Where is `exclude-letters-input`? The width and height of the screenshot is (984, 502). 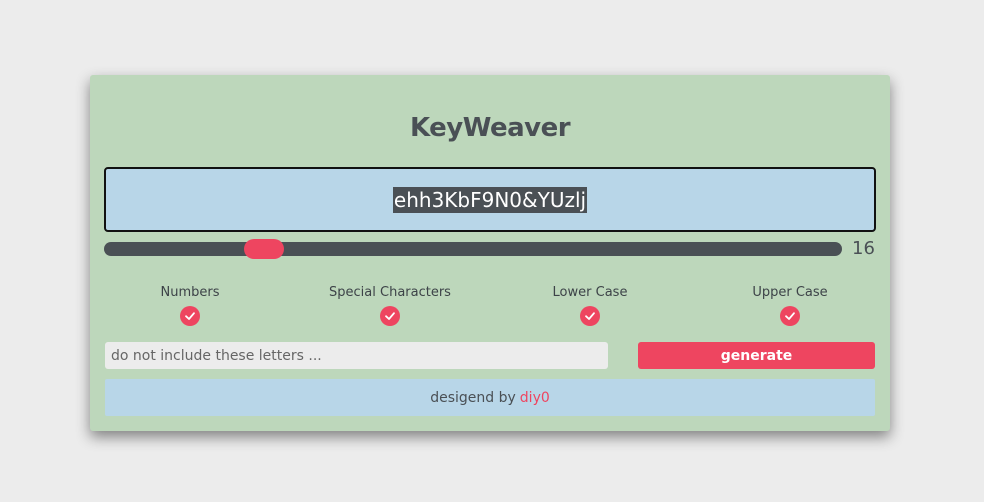 exclude-letters-input is located at coordinates (356, 355).